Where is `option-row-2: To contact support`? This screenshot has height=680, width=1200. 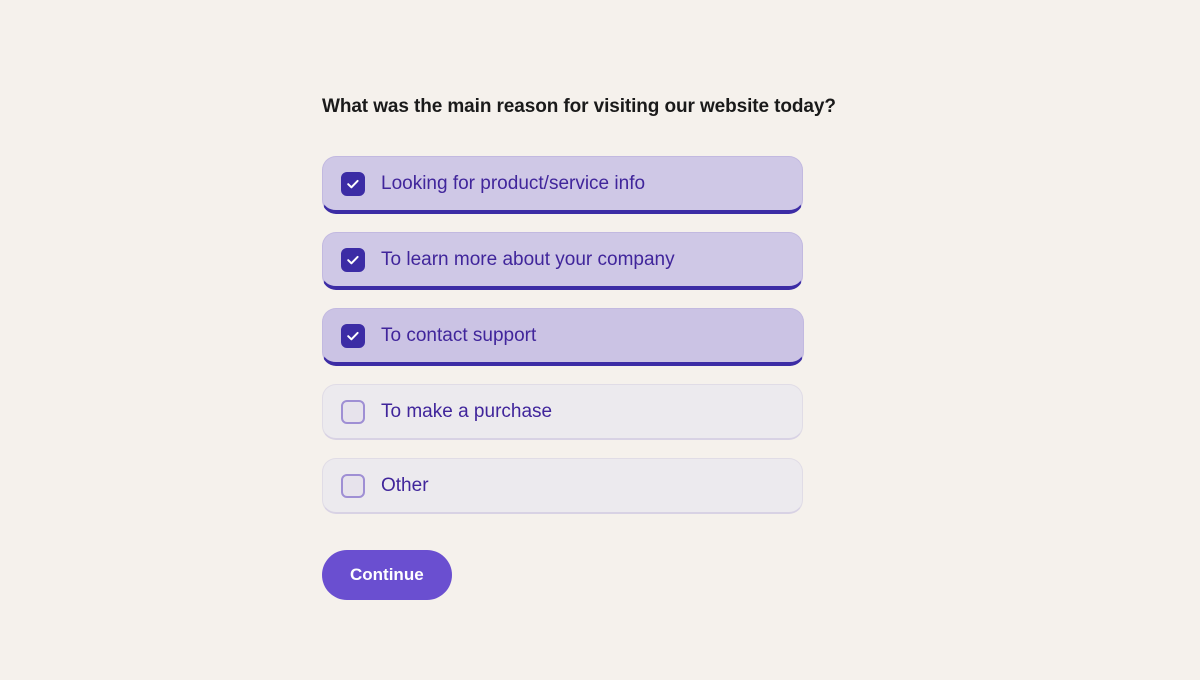 option-row-2: To contact support is located at coordinates (563, 337).